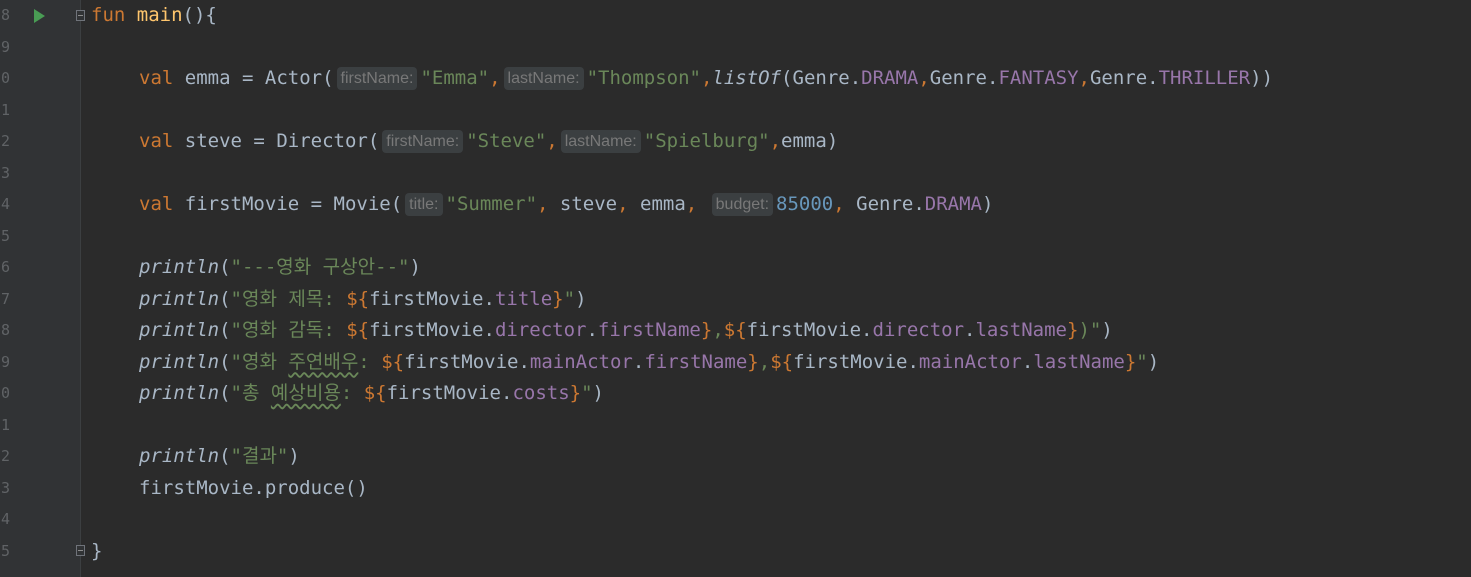  Describe the element at coordinates (39, 16) in the screenshot. I see `run-gutter-icon` at that location.